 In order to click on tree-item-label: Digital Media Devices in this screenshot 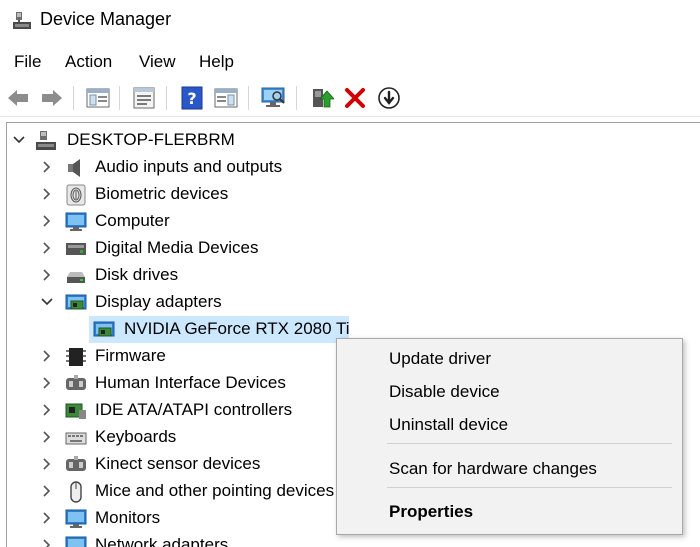, I will do `click(177, 247)`.